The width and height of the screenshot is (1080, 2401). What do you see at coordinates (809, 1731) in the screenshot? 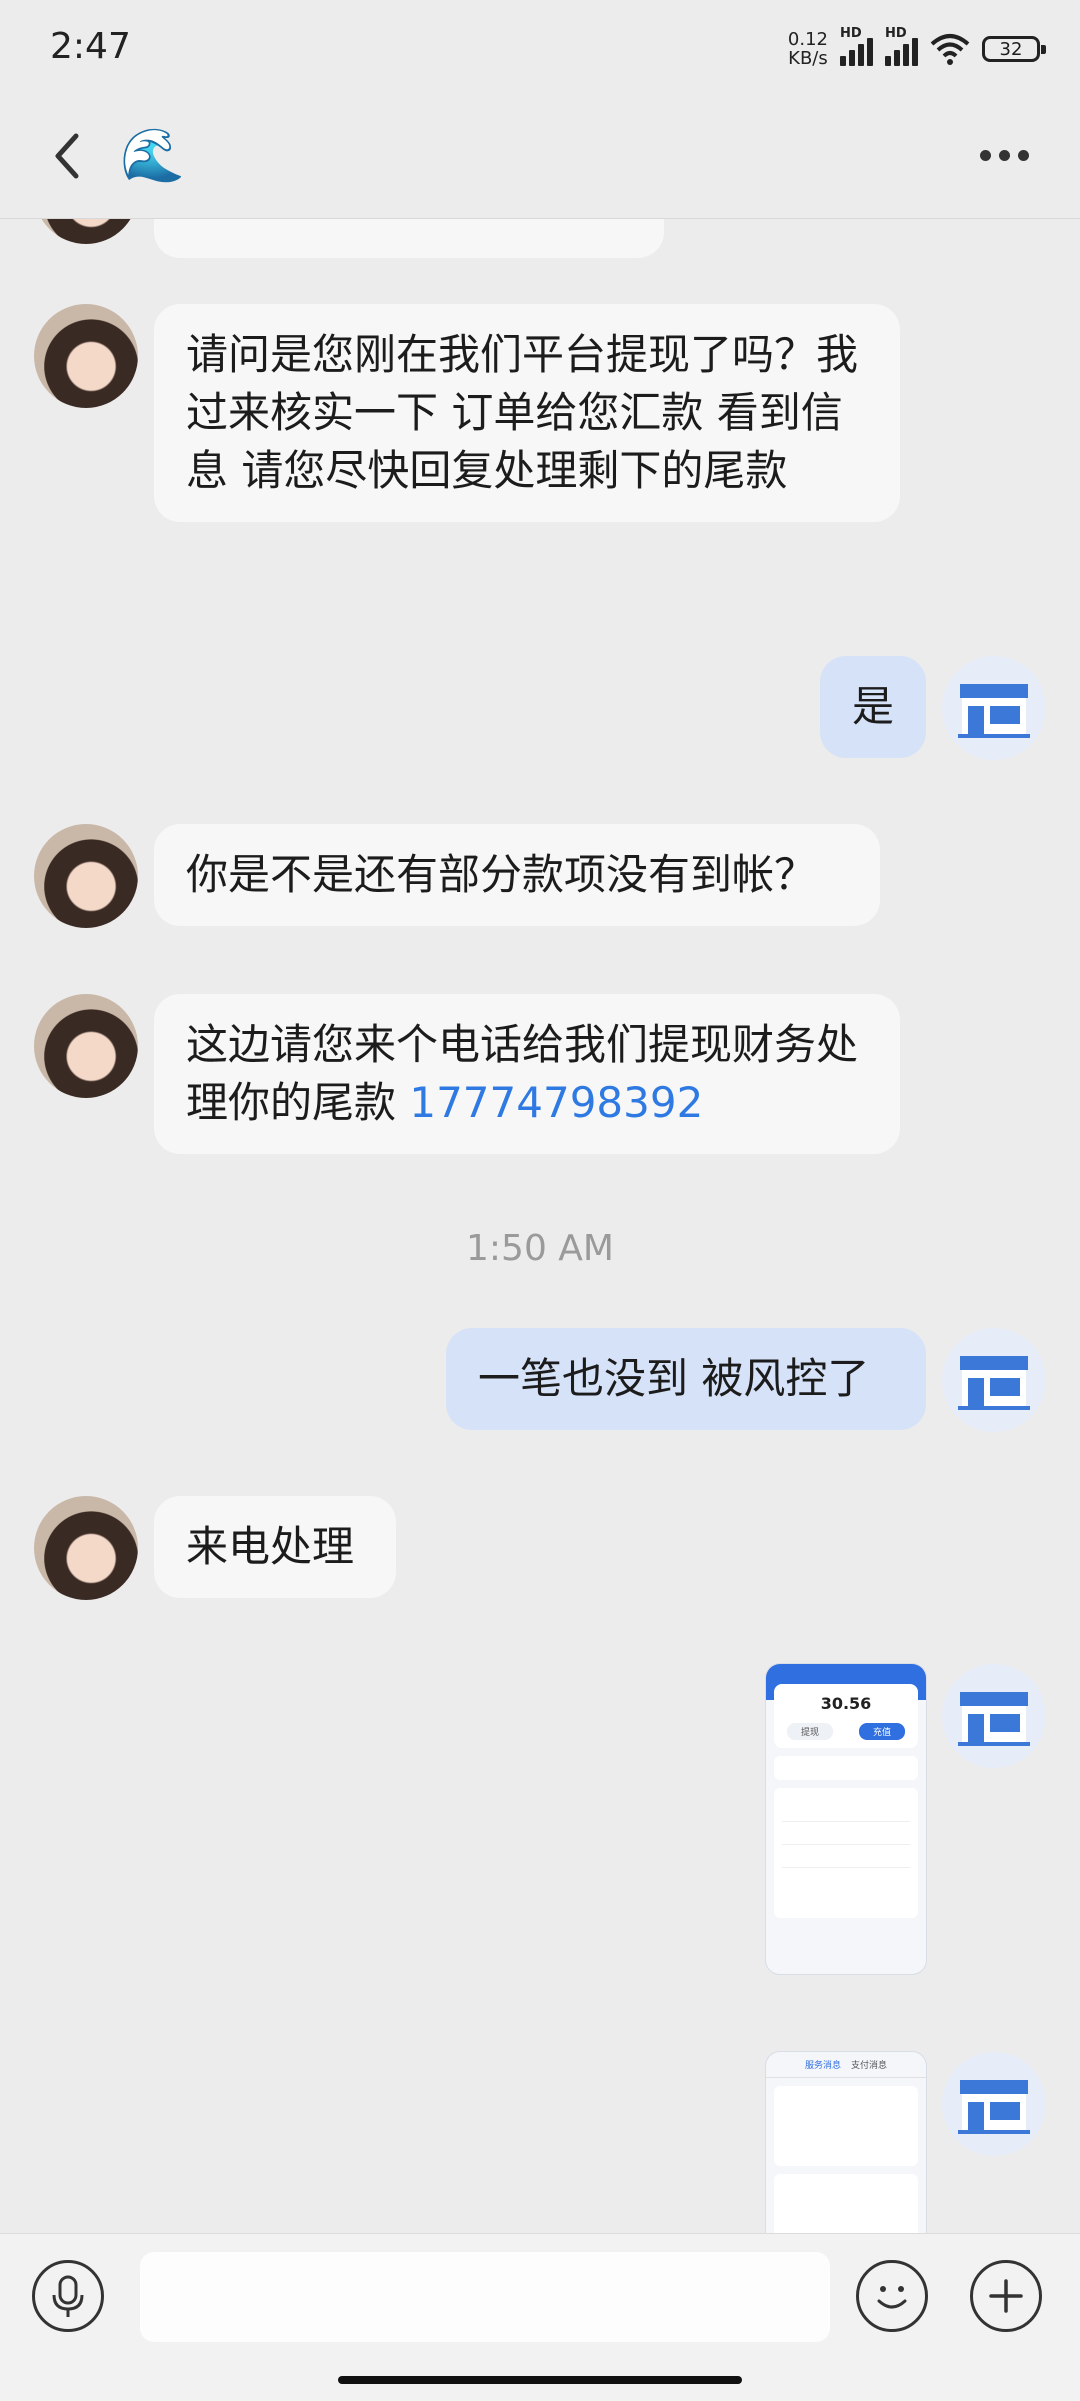
I see `screenshot-withdraw-label: 提现` at bounding box center [809, 1731].